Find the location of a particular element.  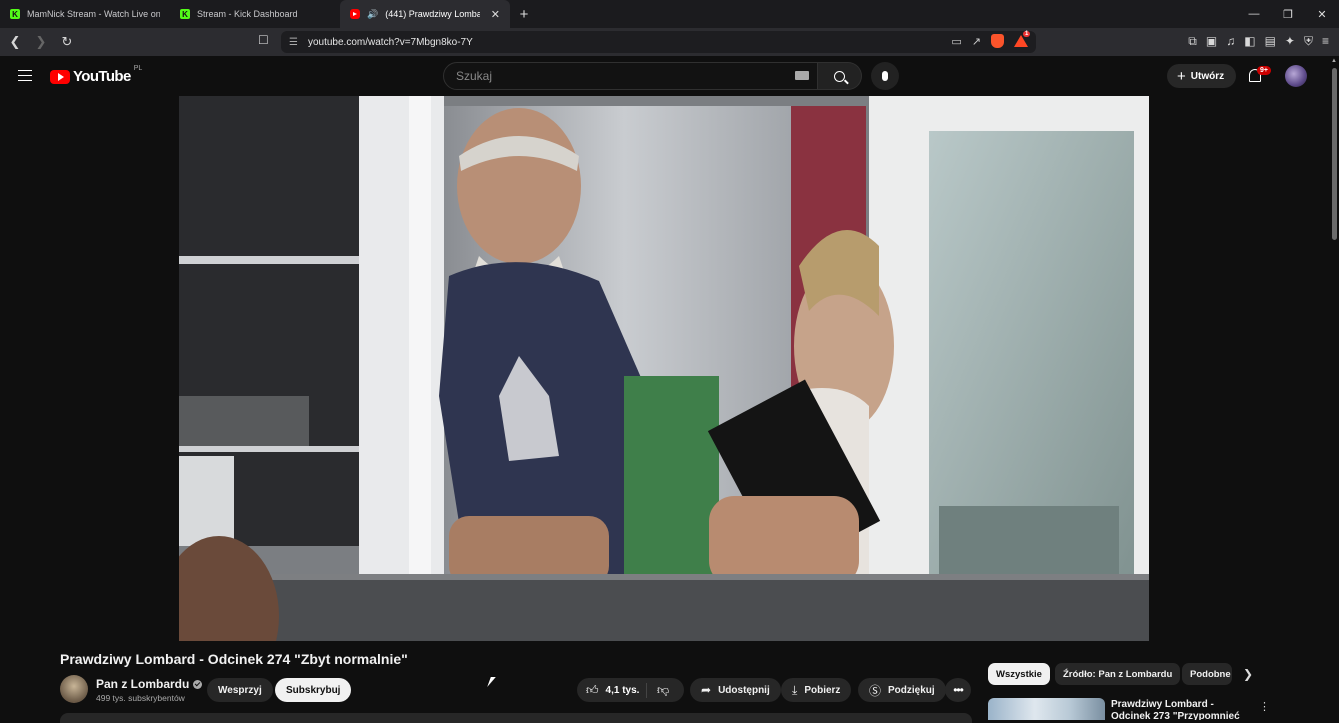

youtube-header: YouTube PL Szukaj + Utwórz 9+ is located at coordinates (669, 76).